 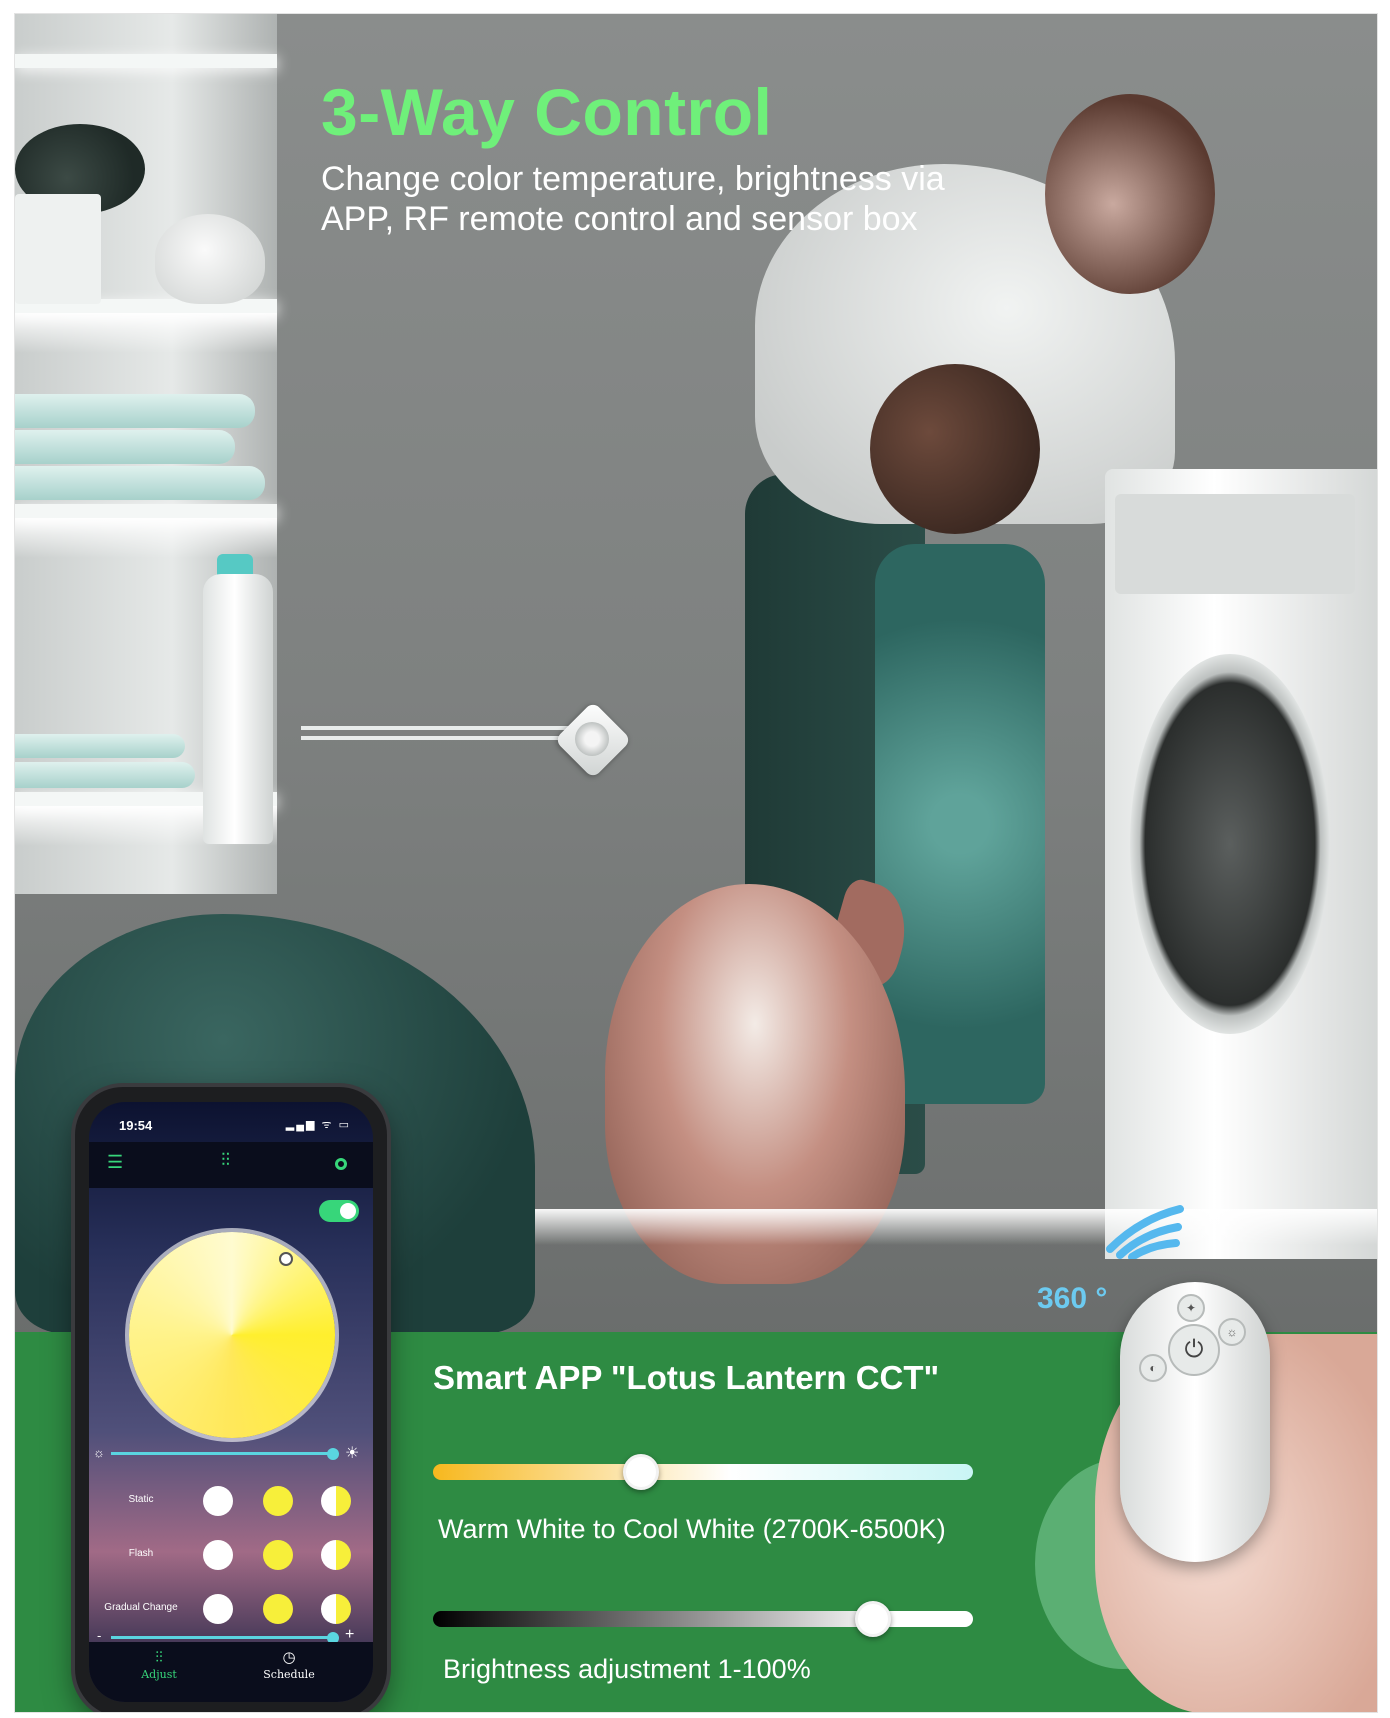 What do you see at coordinates (238, 709) in the screenshot?
I see `detergent-bottle-image` at bounding box center [238, 709].